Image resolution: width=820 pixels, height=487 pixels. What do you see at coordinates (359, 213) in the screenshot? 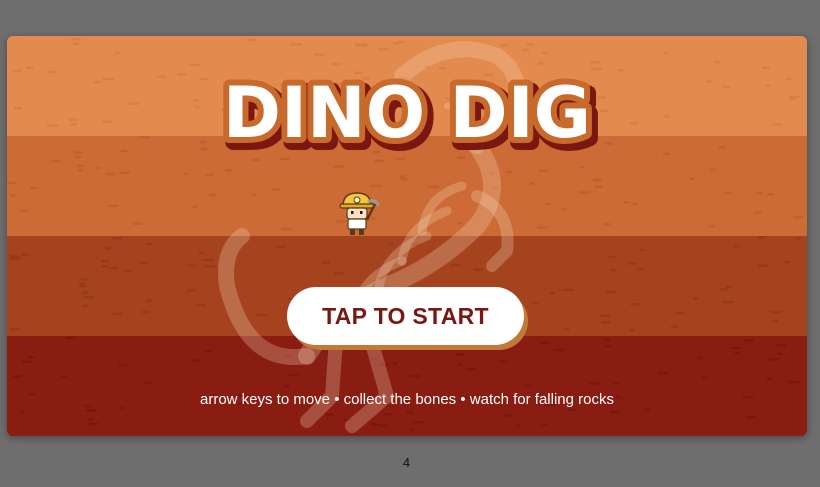
I see `miner-icon` at bounding box center [359, 213].